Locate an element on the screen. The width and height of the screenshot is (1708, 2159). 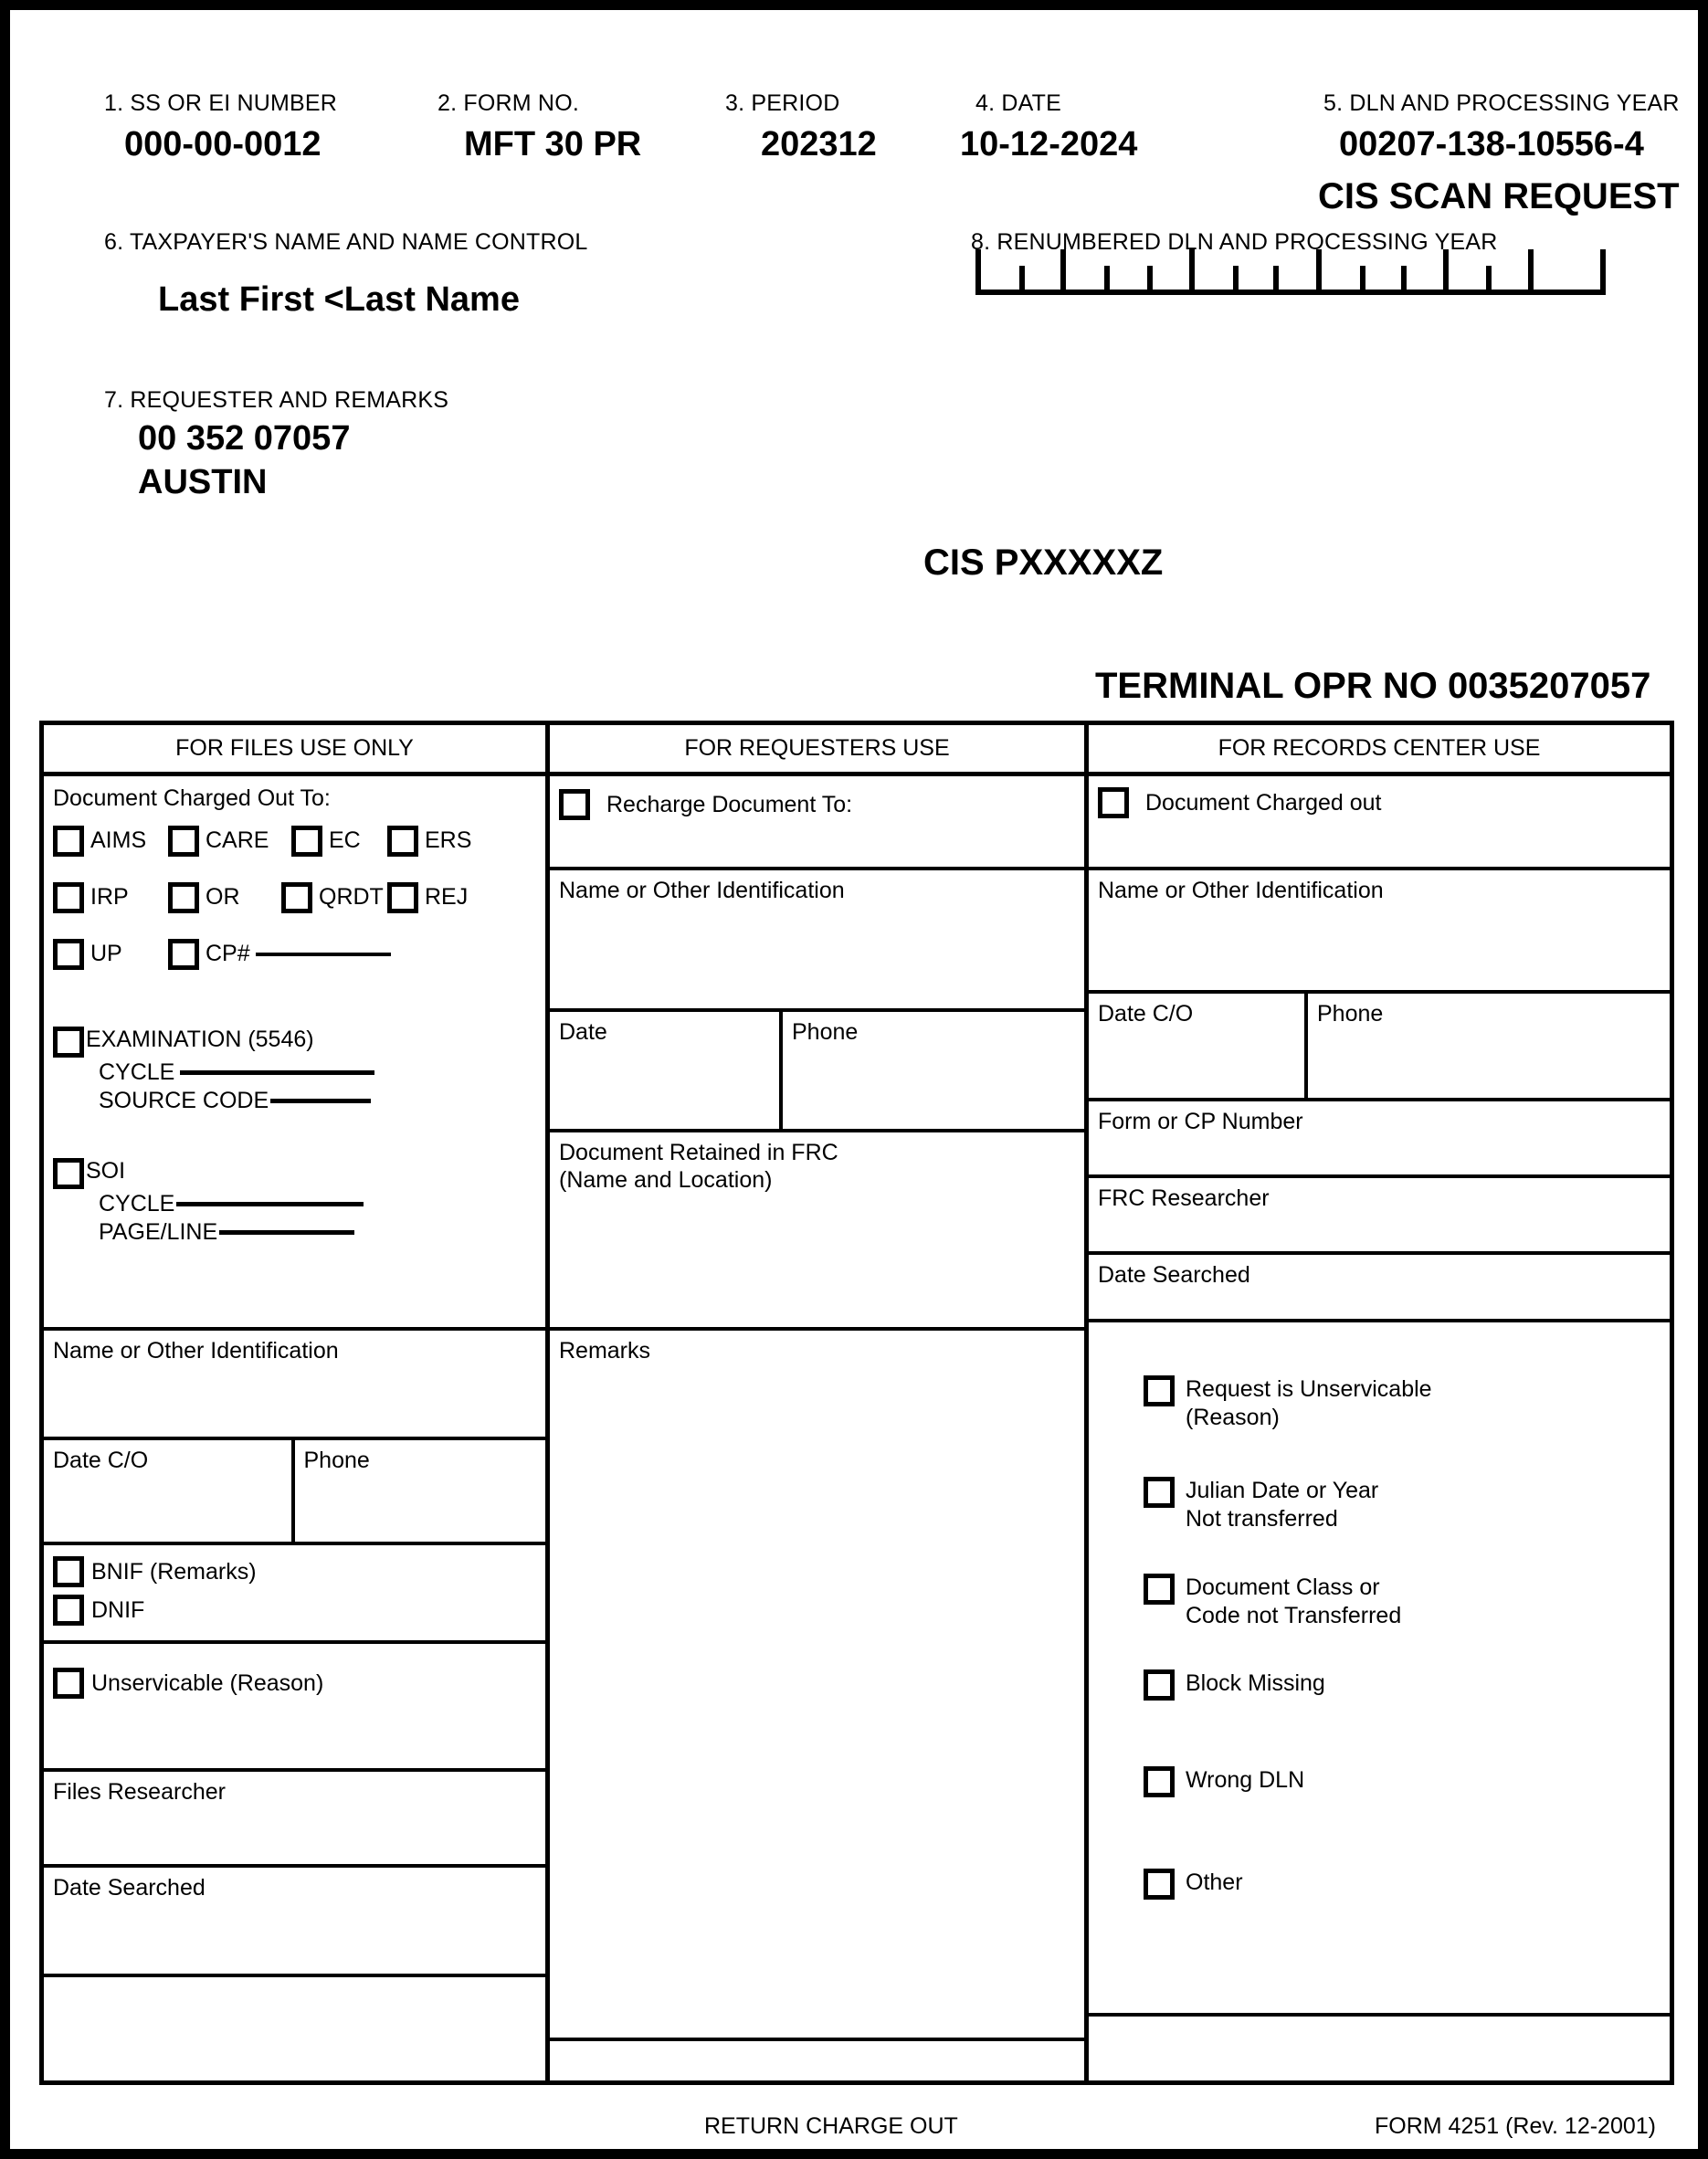
checkbox-option-julian-date-not-transferred: Julian Date or Year Not transferred is located at coordinates (1402, 1505).